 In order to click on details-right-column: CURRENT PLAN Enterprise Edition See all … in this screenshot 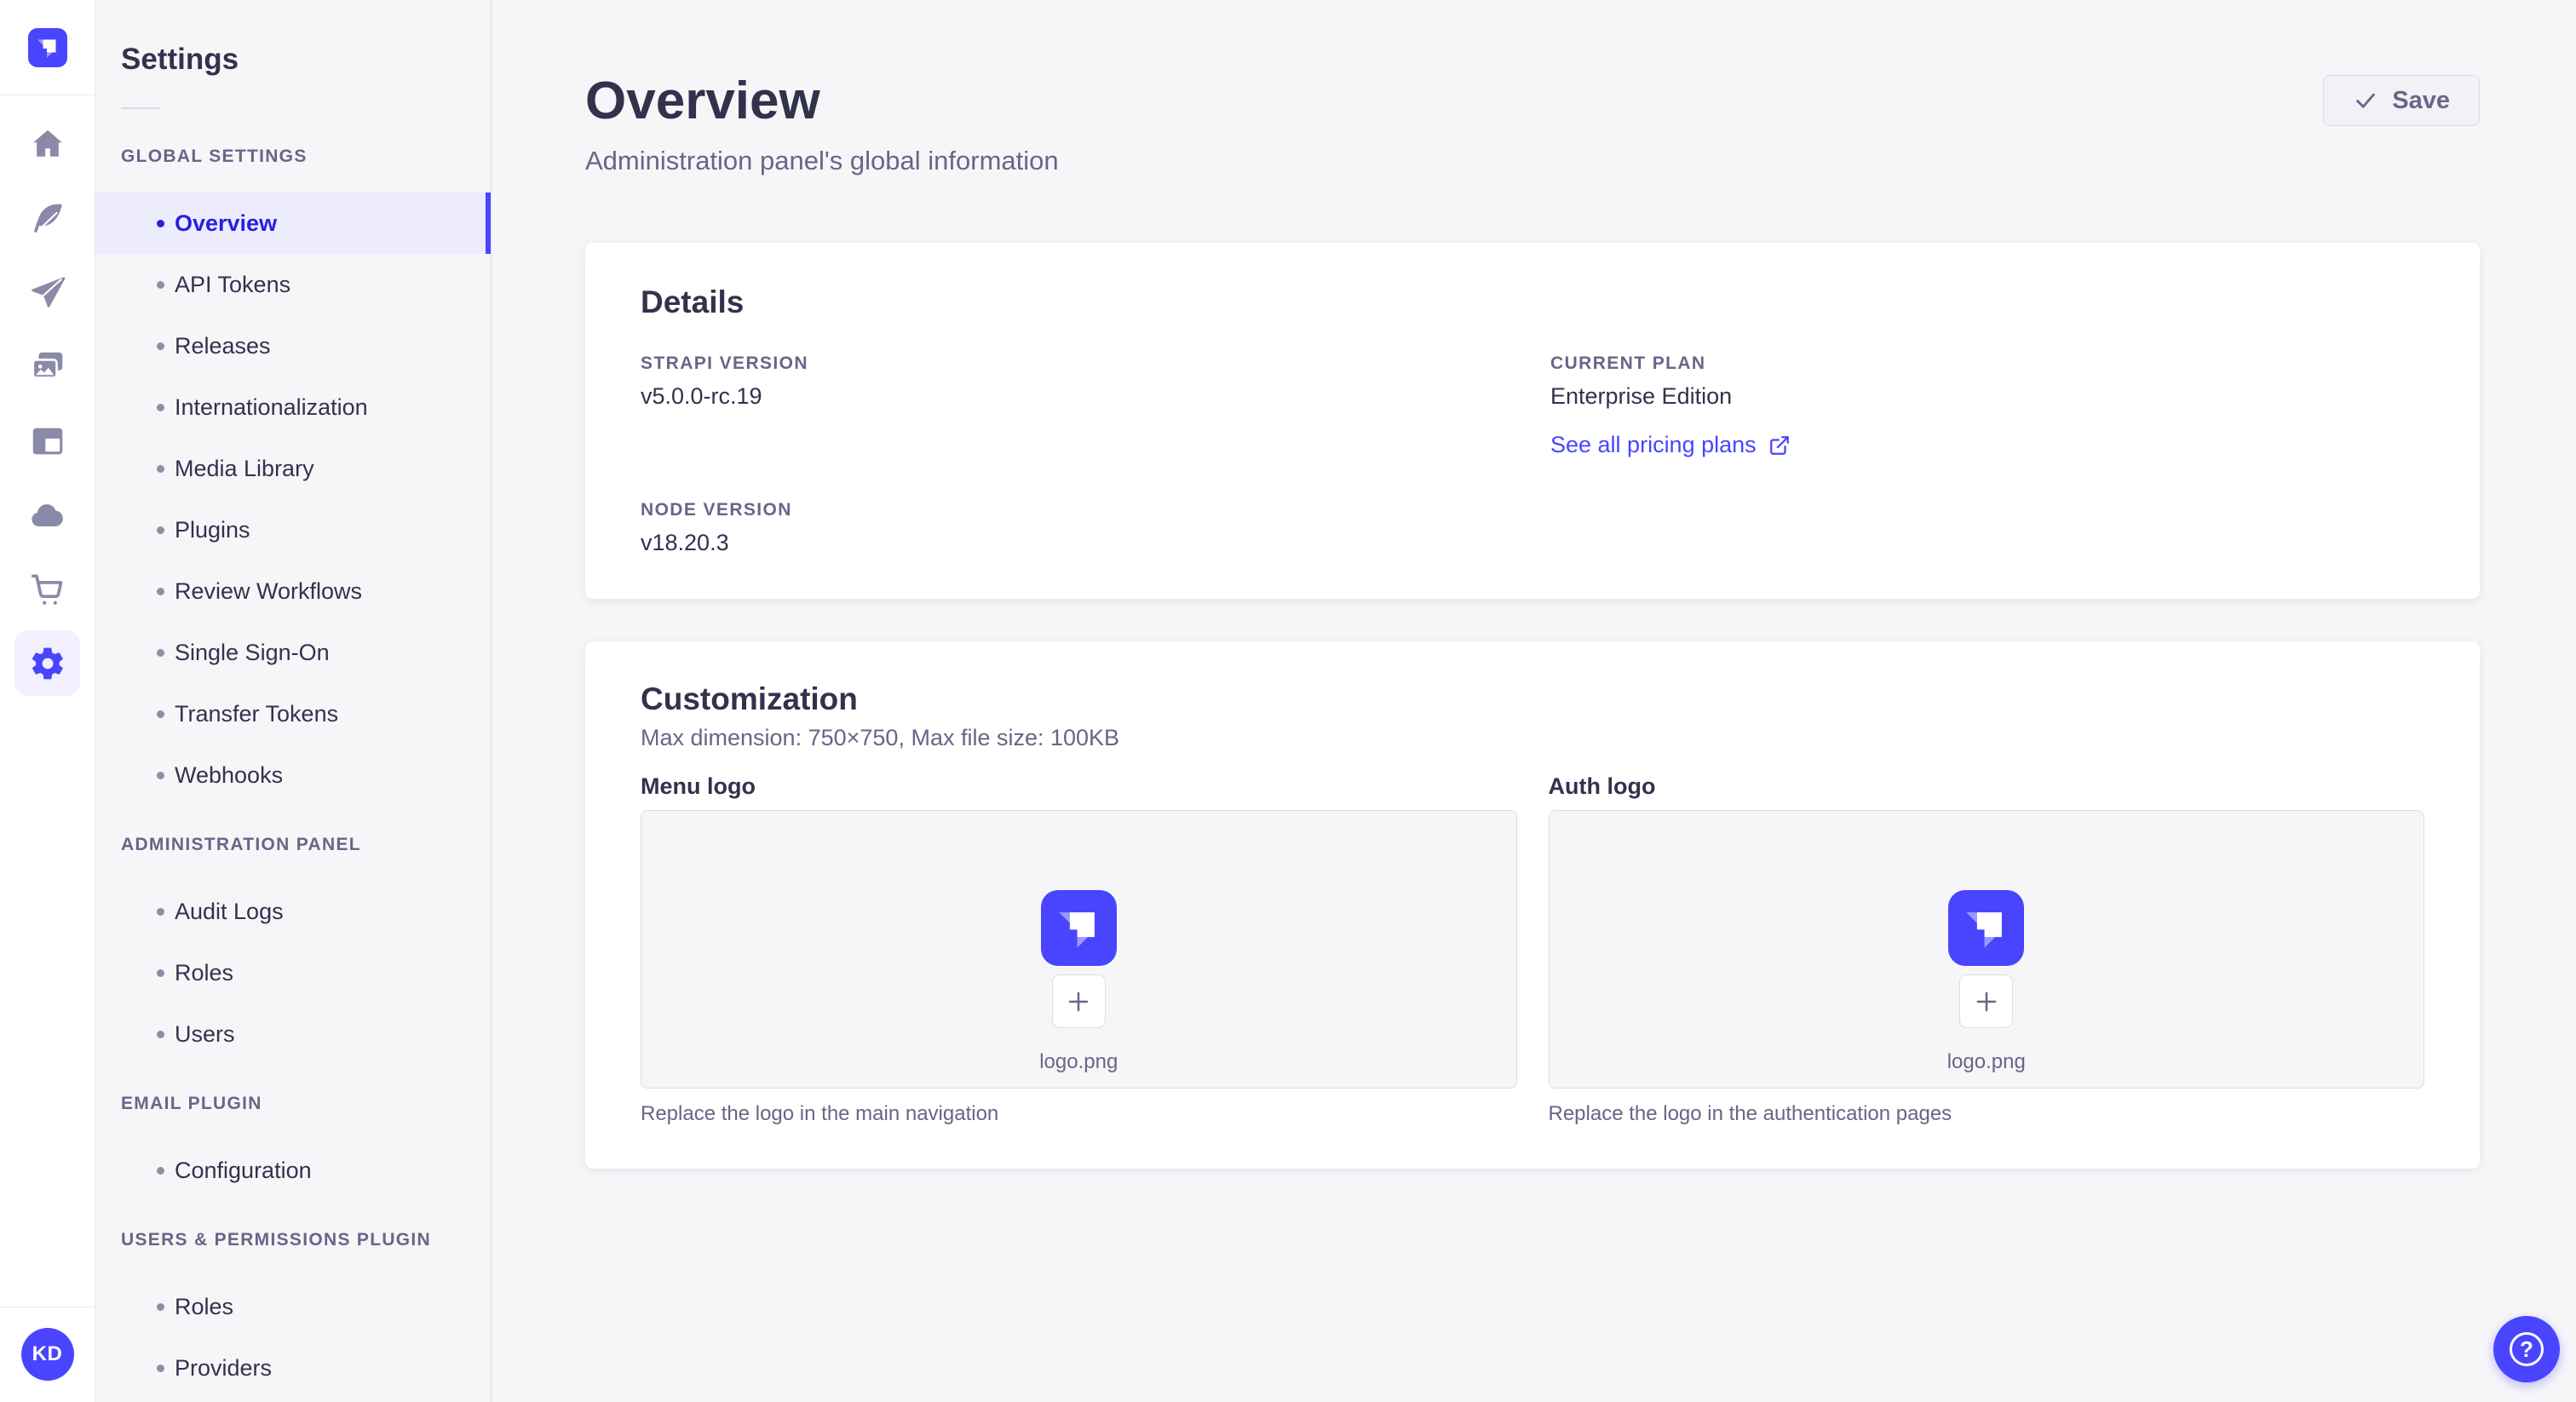, I will do `click(1987, 438)`.